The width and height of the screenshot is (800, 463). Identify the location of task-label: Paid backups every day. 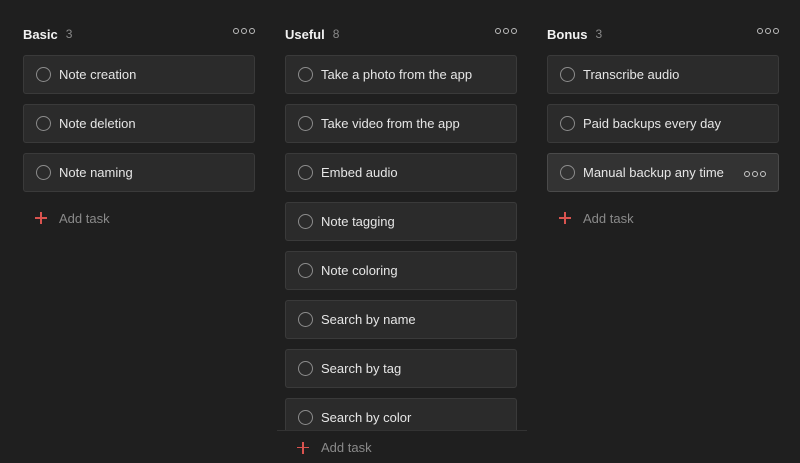
(652, 123).